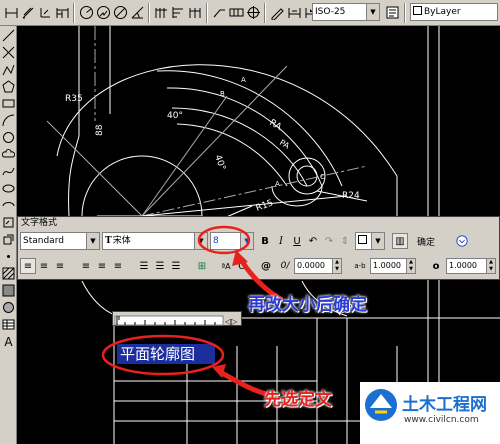 The image size is (500, 444). Describe the element at coordinates (244, 383) in the screenshot. I see `arrow-to-mtext` at that location.